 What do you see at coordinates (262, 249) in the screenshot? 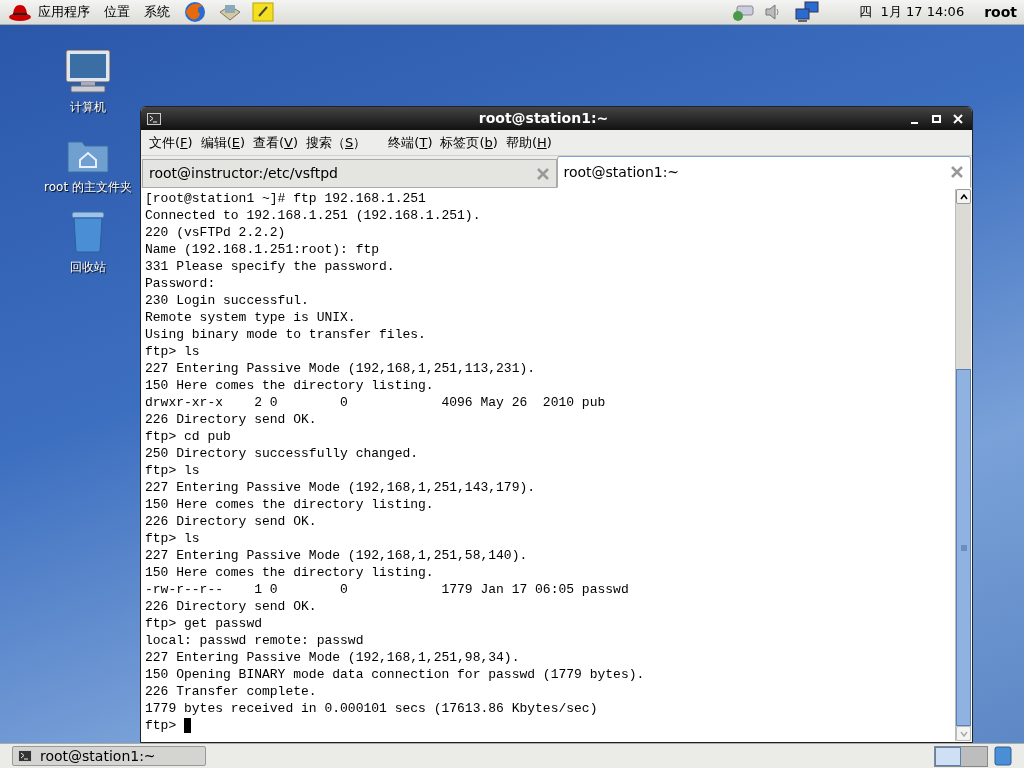
I see `terminal-line: Name (192.168.1.251:root): ftp` at bounding box center [262, 249].